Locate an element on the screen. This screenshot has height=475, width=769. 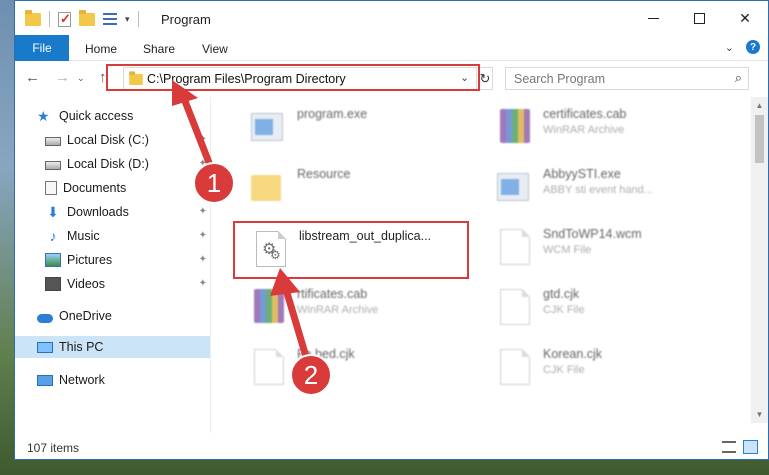
sidebar-item-network: Network is located at coordinates (112, 380).